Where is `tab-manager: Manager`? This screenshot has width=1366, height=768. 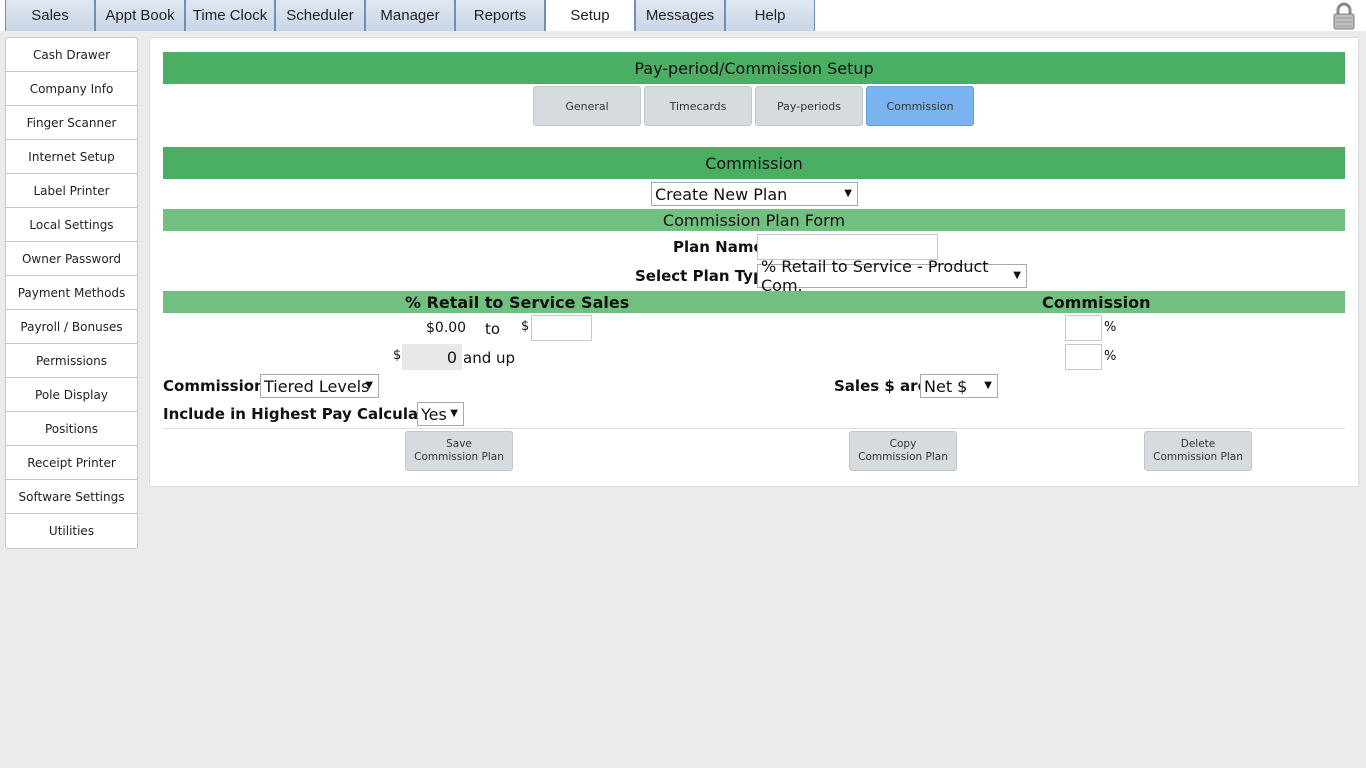
tab-manager: Manager is located at coordinates (410, 16).